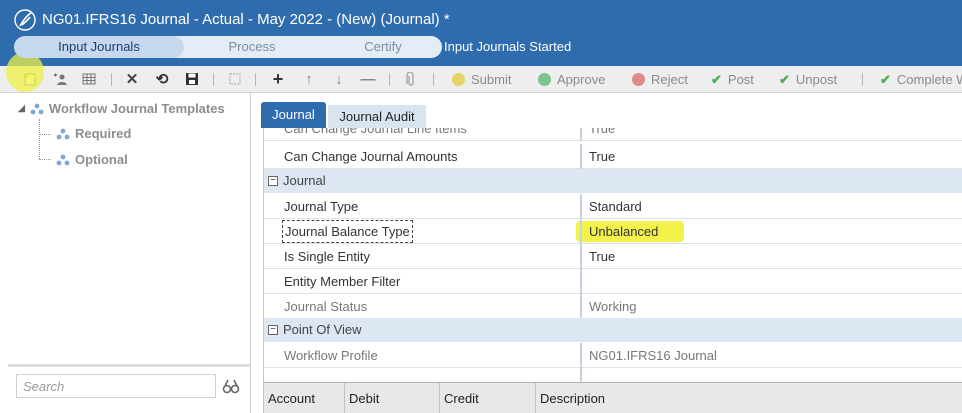 This screenshot has width=962, height=413. Describe the element at coordinates (192, 79) in the screenshot. I see `save-icon` at that location.